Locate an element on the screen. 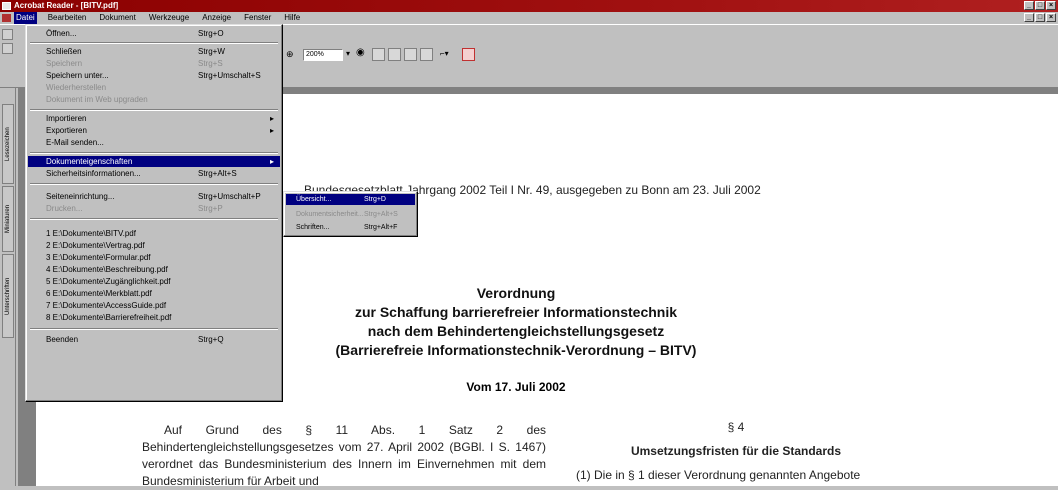  zoom-value: 200% is located at coordinates (315, 54).